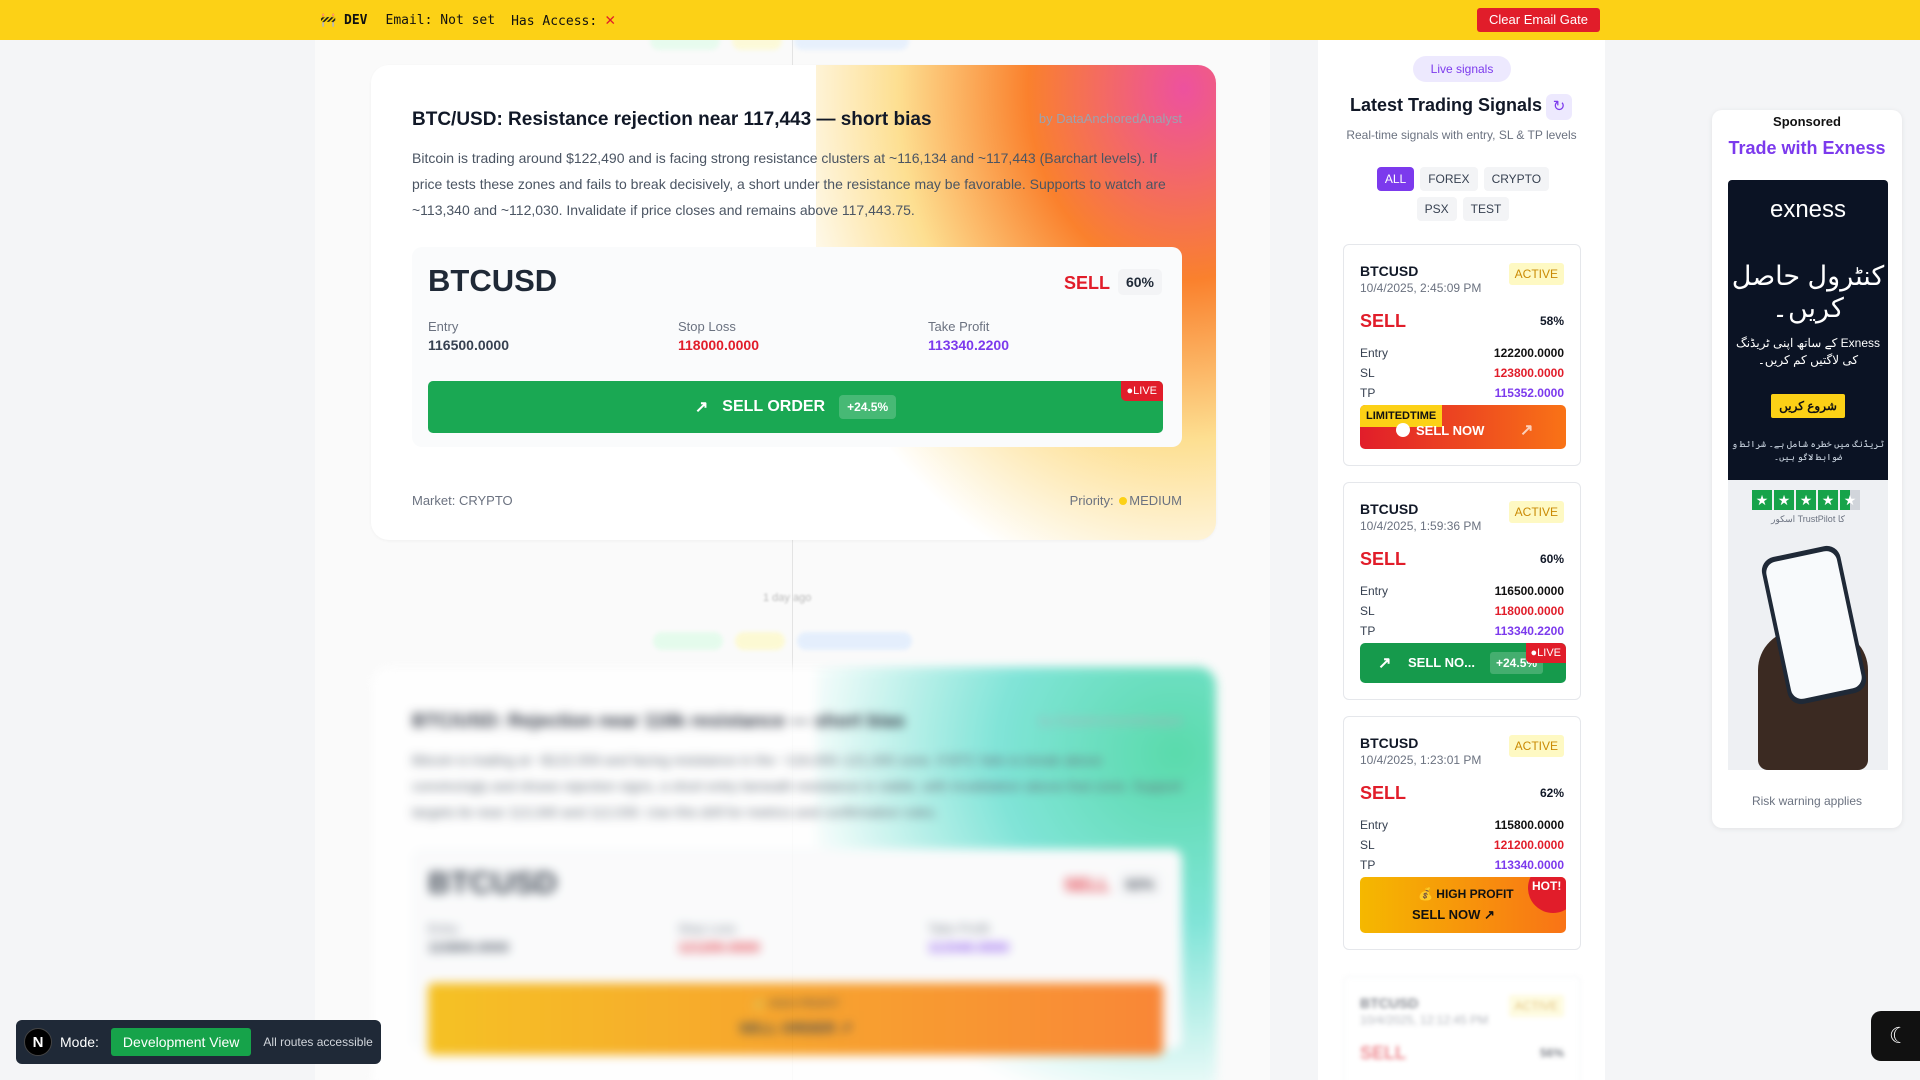 The height and width of the screenshot is (1080, 1920). What do you see at coordinates (795, 1019) in the screenshot?
I see `sell-order-button: 💰 HIGH PROFIT SELL ORDER ↗` at bounding box center [795, 1019].